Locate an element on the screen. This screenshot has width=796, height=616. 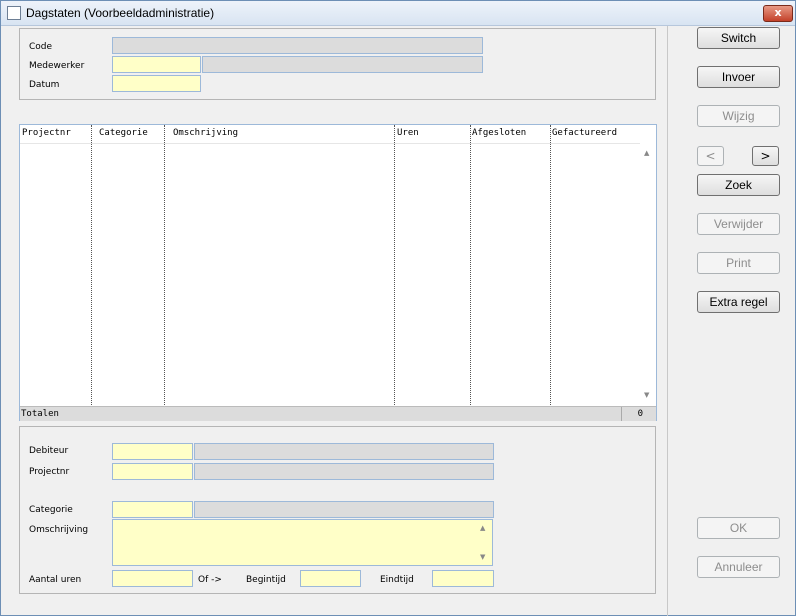
aantal-uren-input is located at coordinates (152, 578).